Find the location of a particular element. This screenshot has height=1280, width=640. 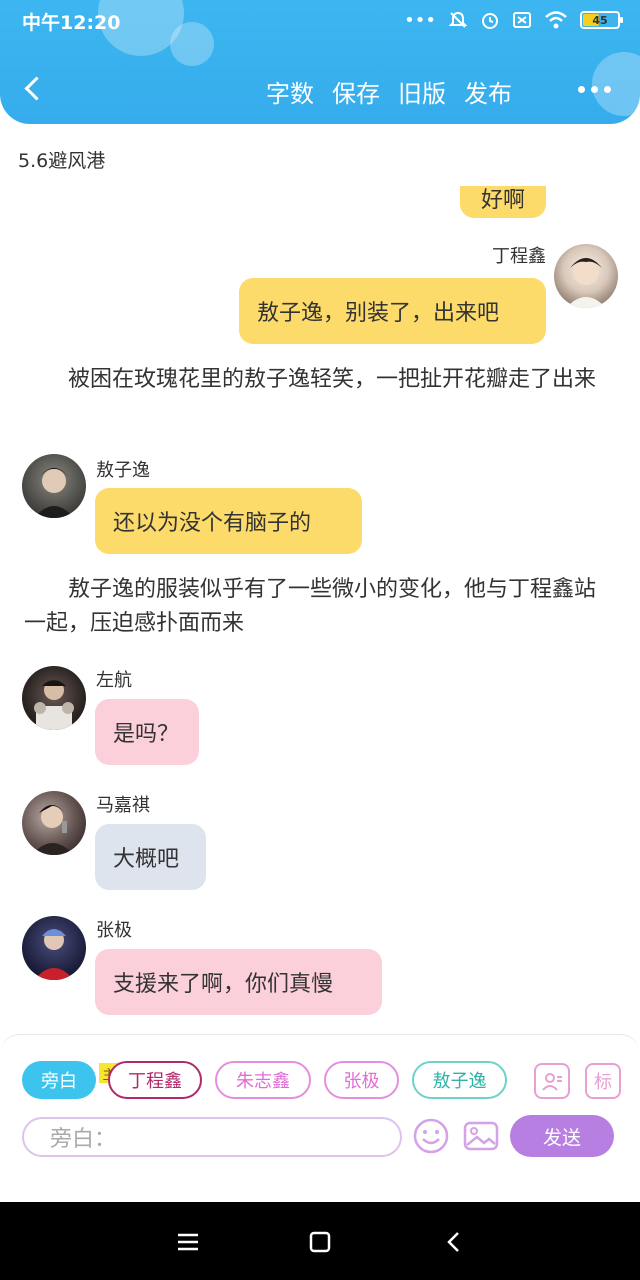

message-text: 好啊 is located at coordinates (502, 200).